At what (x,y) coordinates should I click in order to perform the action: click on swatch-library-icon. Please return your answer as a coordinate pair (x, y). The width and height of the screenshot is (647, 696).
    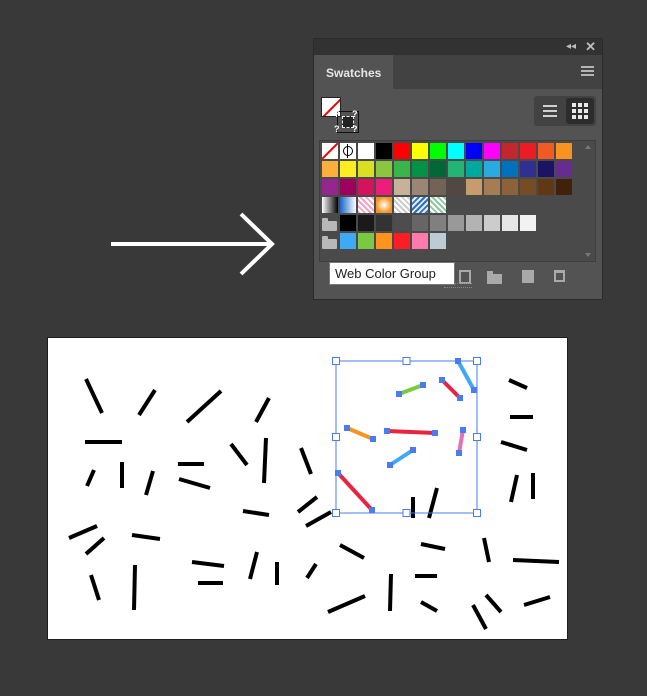
    Looking at the image, I should click on (465, 277).